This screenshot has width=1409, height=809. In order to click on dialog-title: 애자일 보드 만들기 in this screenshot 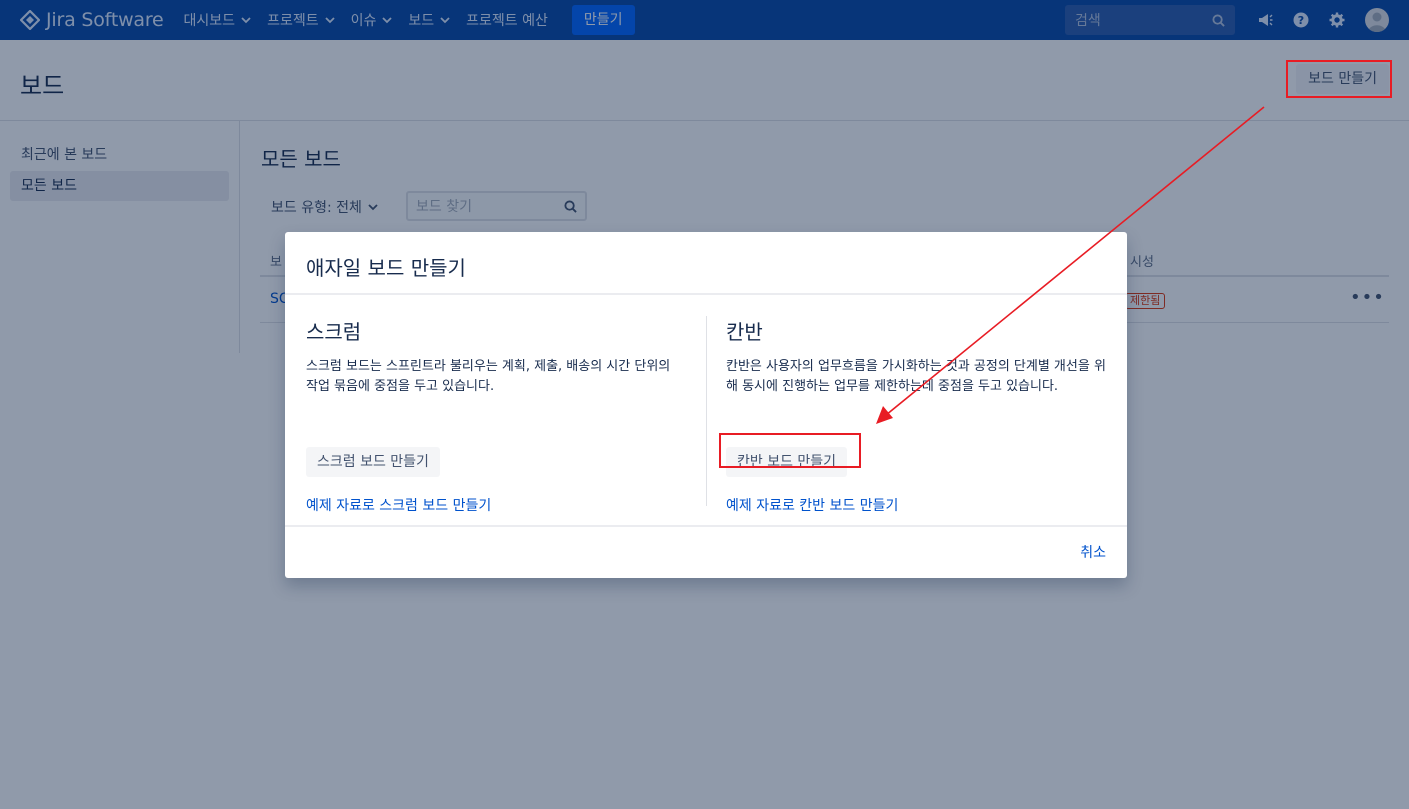, I will do `click(386, 268)`.